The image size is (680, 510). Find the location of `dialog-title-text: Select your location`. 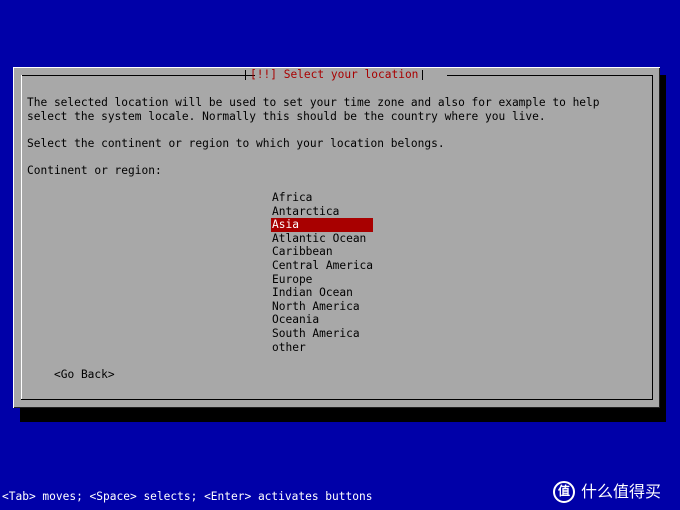

dialog-title-text: Select your location is located at coordinates (351, 75).